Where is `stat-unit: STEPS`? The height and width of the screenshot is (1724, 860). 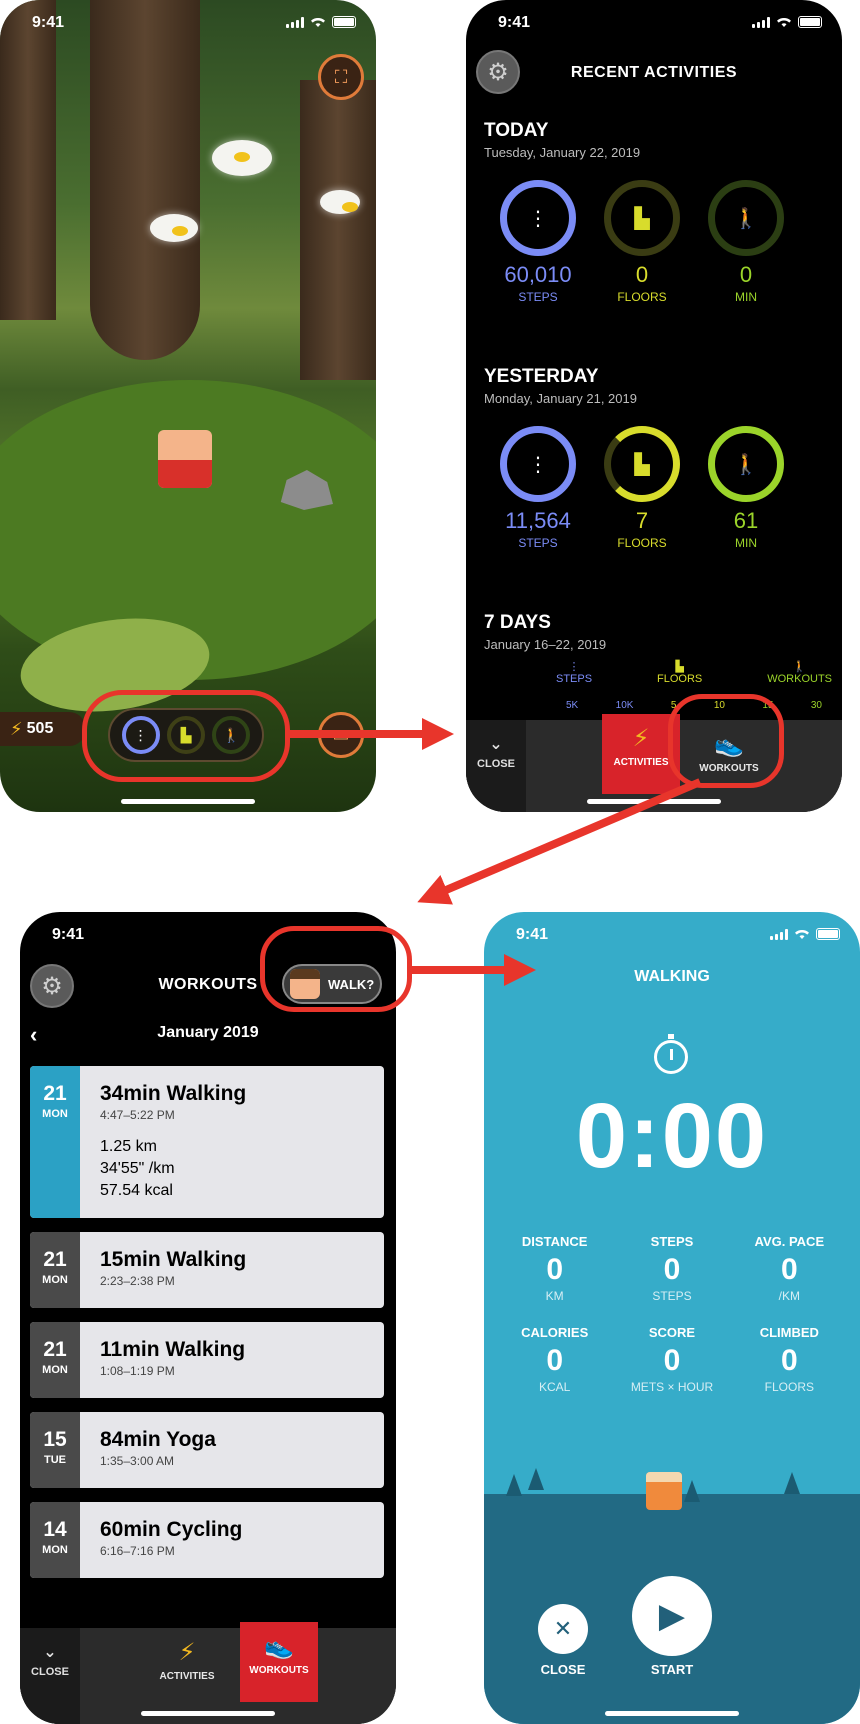 stat-unit: STEPS is located at coordinates (672, 1296).